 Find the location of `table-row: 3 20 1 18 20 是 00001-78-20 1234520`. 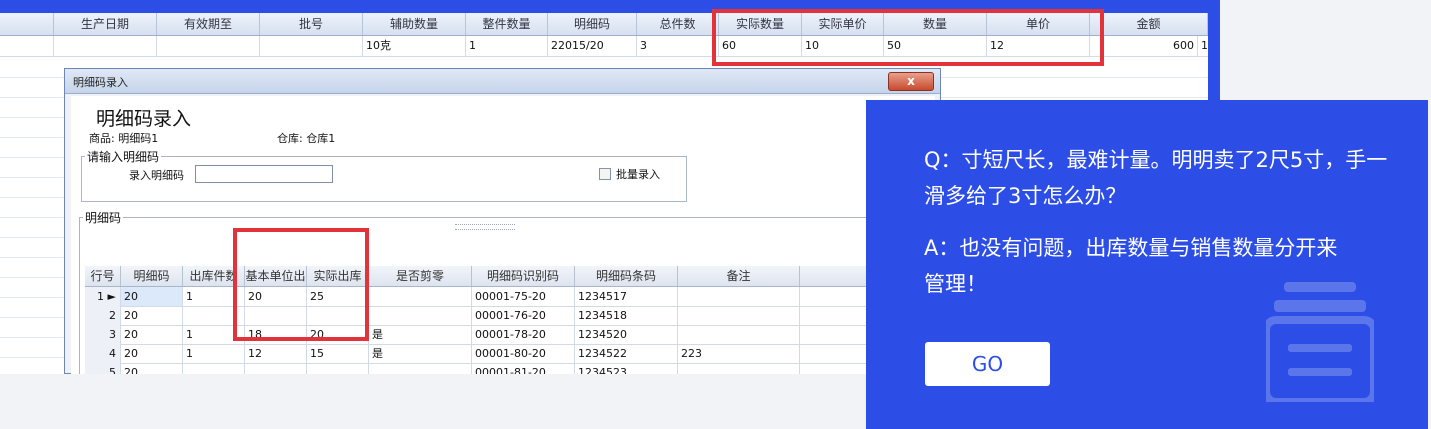

table-row: 3 20 1 18 20 是 00001-78-20 1234520 is located at coordinates (510, 335).